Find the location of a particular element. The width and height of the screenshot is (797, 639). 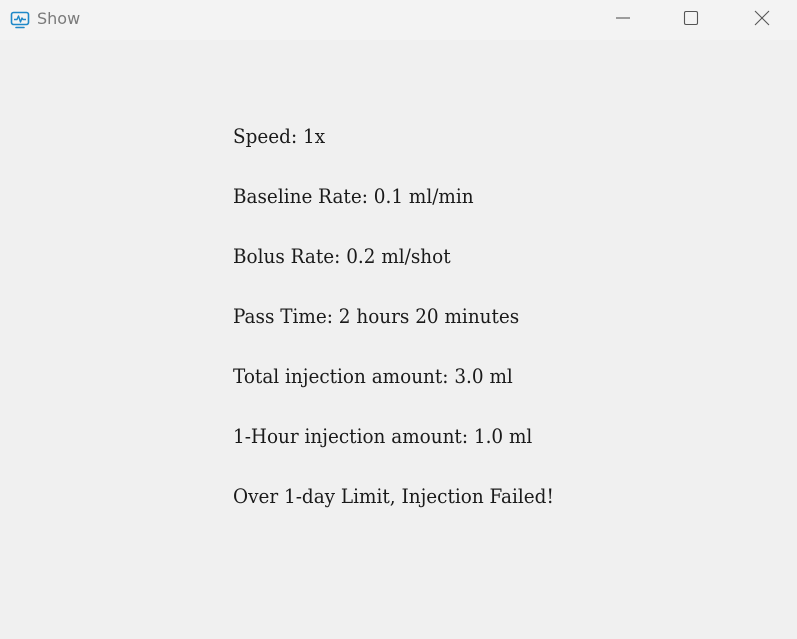

close-button is located at coordinates (762, 20).